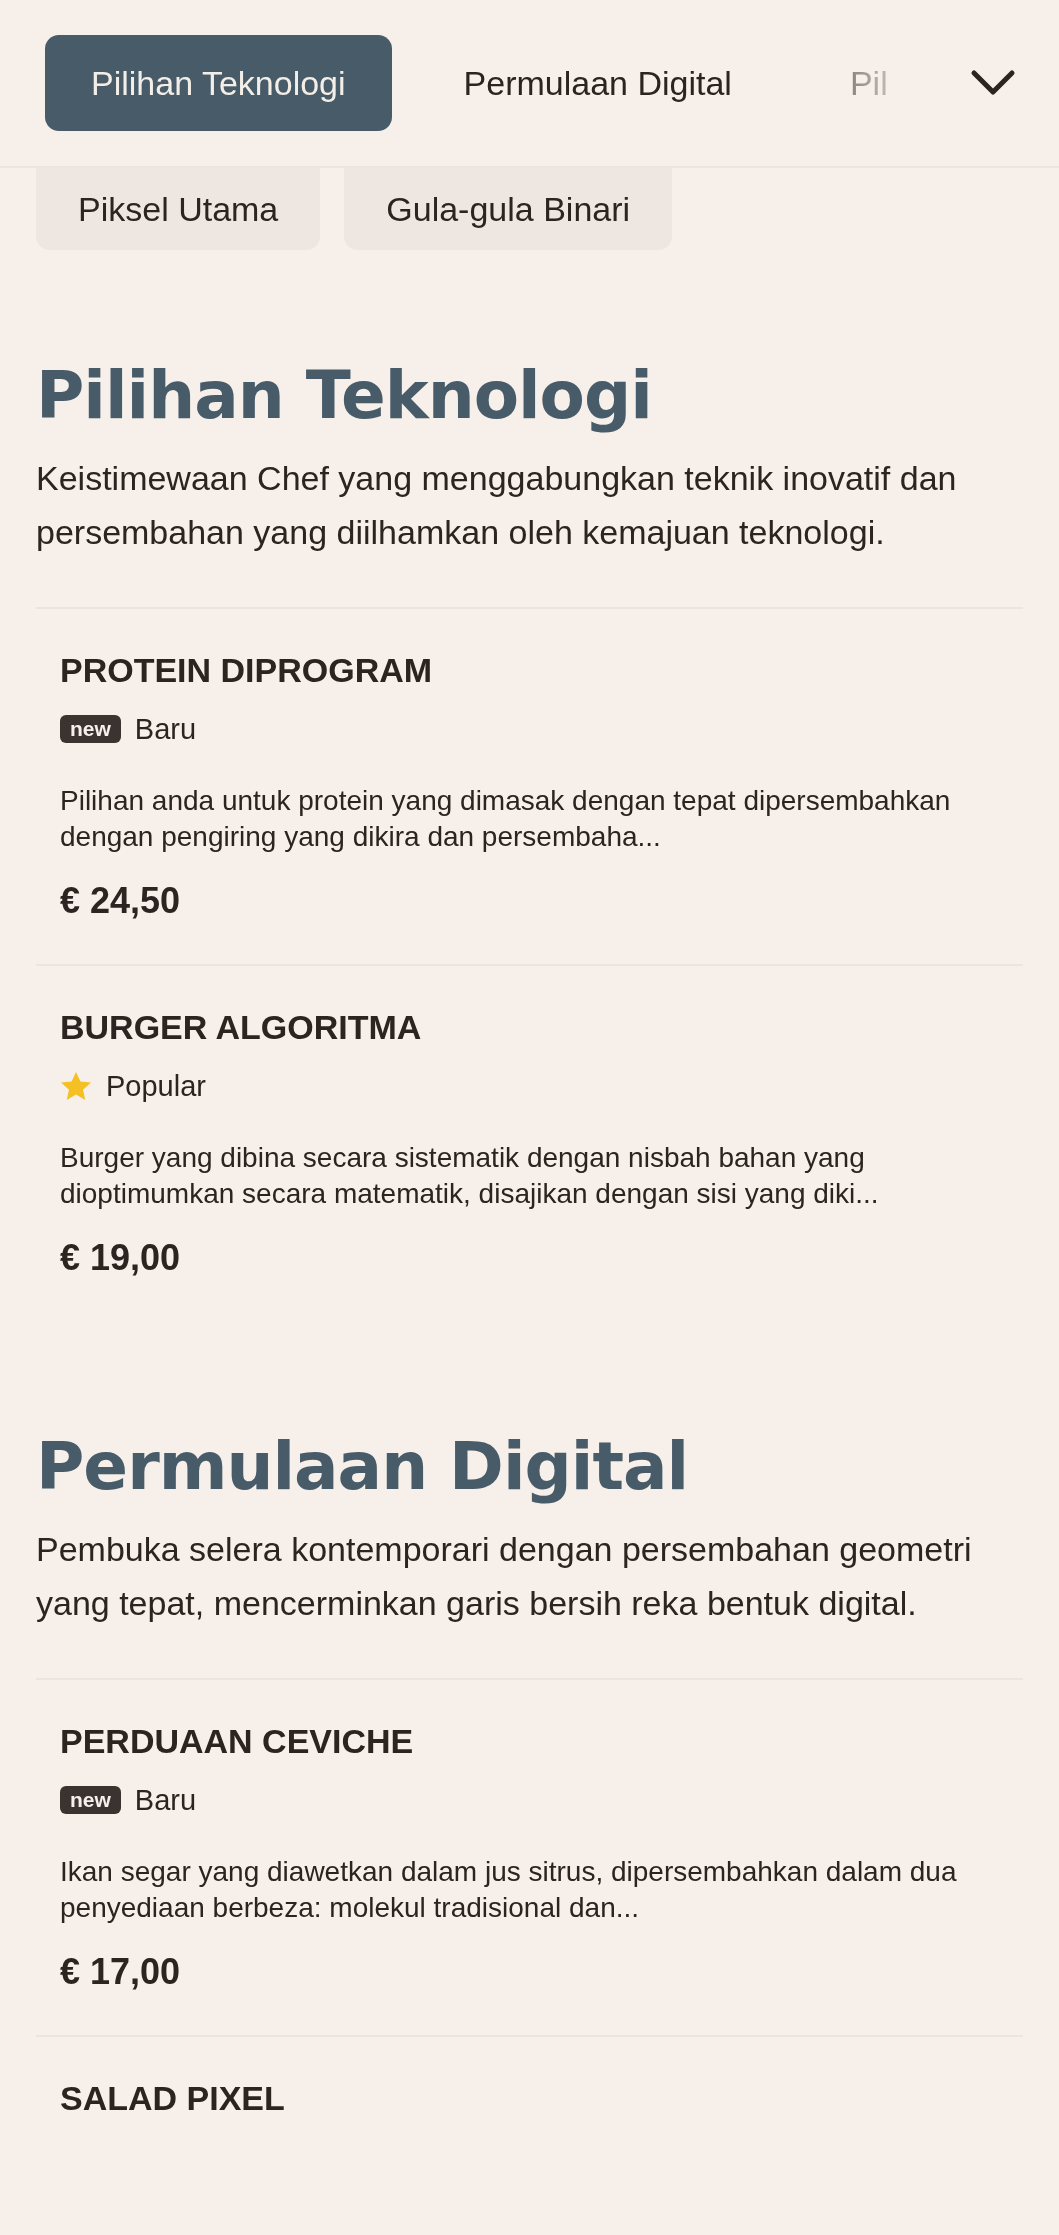 This screenshot has width=1059, height=2235. What do you see at coordinates (218, 83) in the screenshot?
I see `category-tab: Pilihan Teknologi` at bounding box center [218, 83].